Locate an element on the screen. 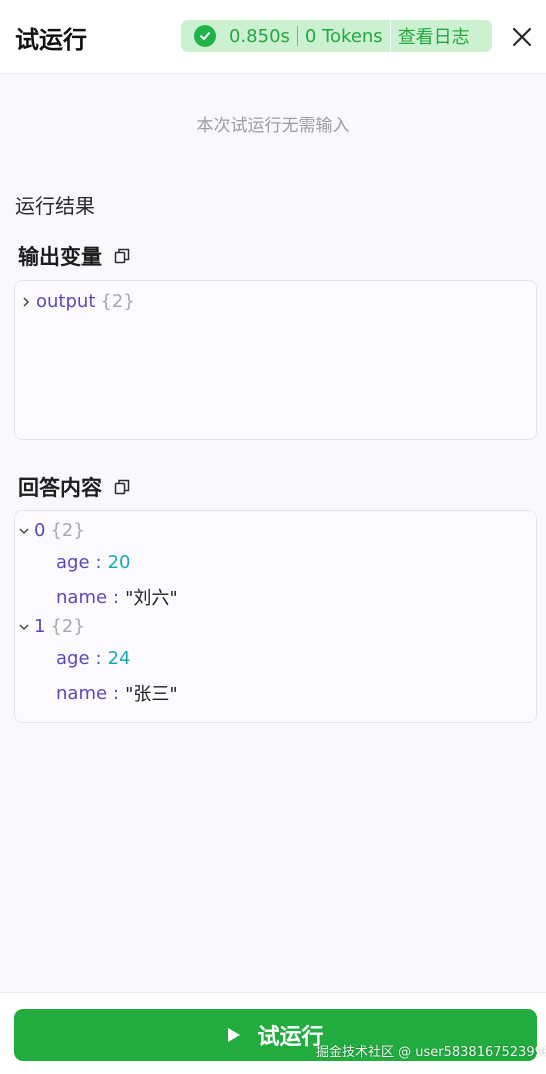 The width and height of the screenshot is (546, 1074). output-vars-panel: output {2} is located at coordinates (275, 360).